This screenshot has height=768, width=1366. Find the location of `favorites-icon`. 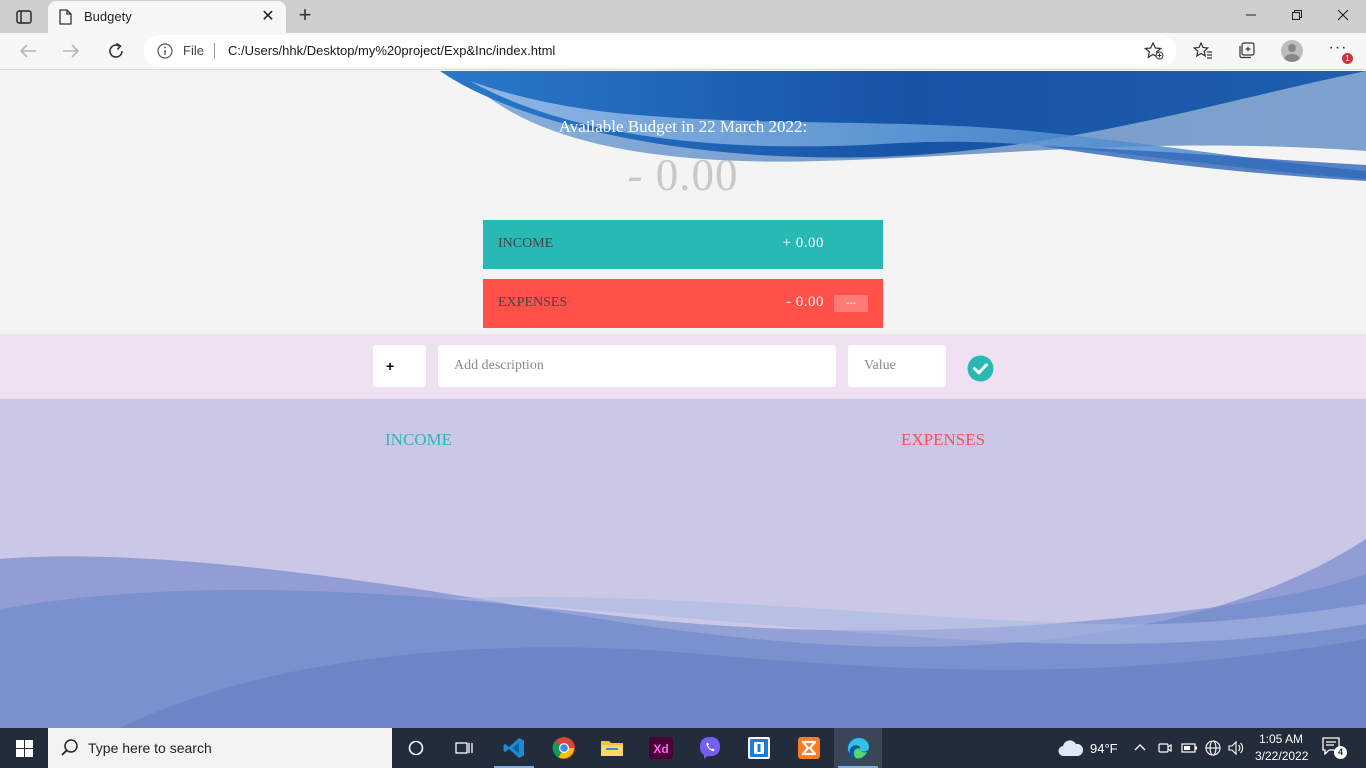

favorites-icon is located at coordinates (1202, 50).